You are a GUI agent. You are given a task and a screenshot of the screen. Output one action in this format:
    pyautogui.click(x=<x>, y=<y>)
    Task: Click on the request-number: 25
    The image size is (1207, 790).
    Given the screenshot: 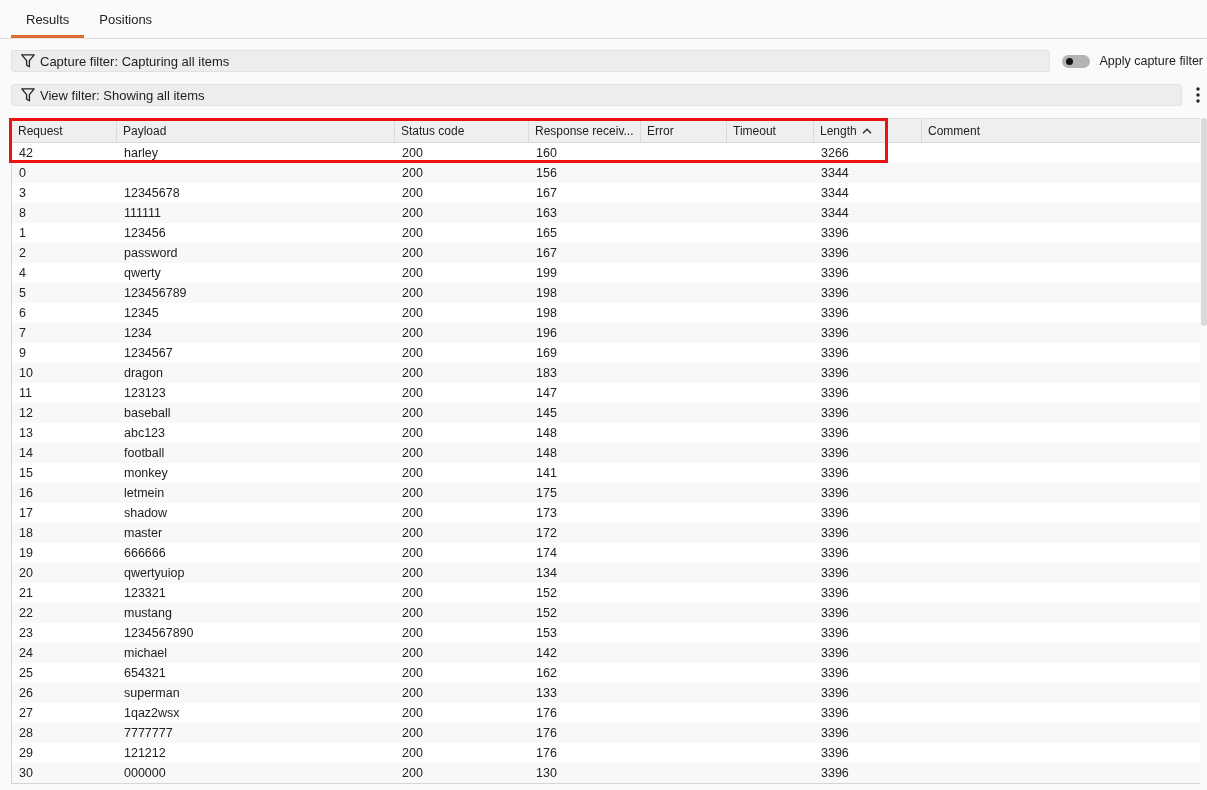 What is the action you would take?
    pyautogui.click(x=26, y=673)
    